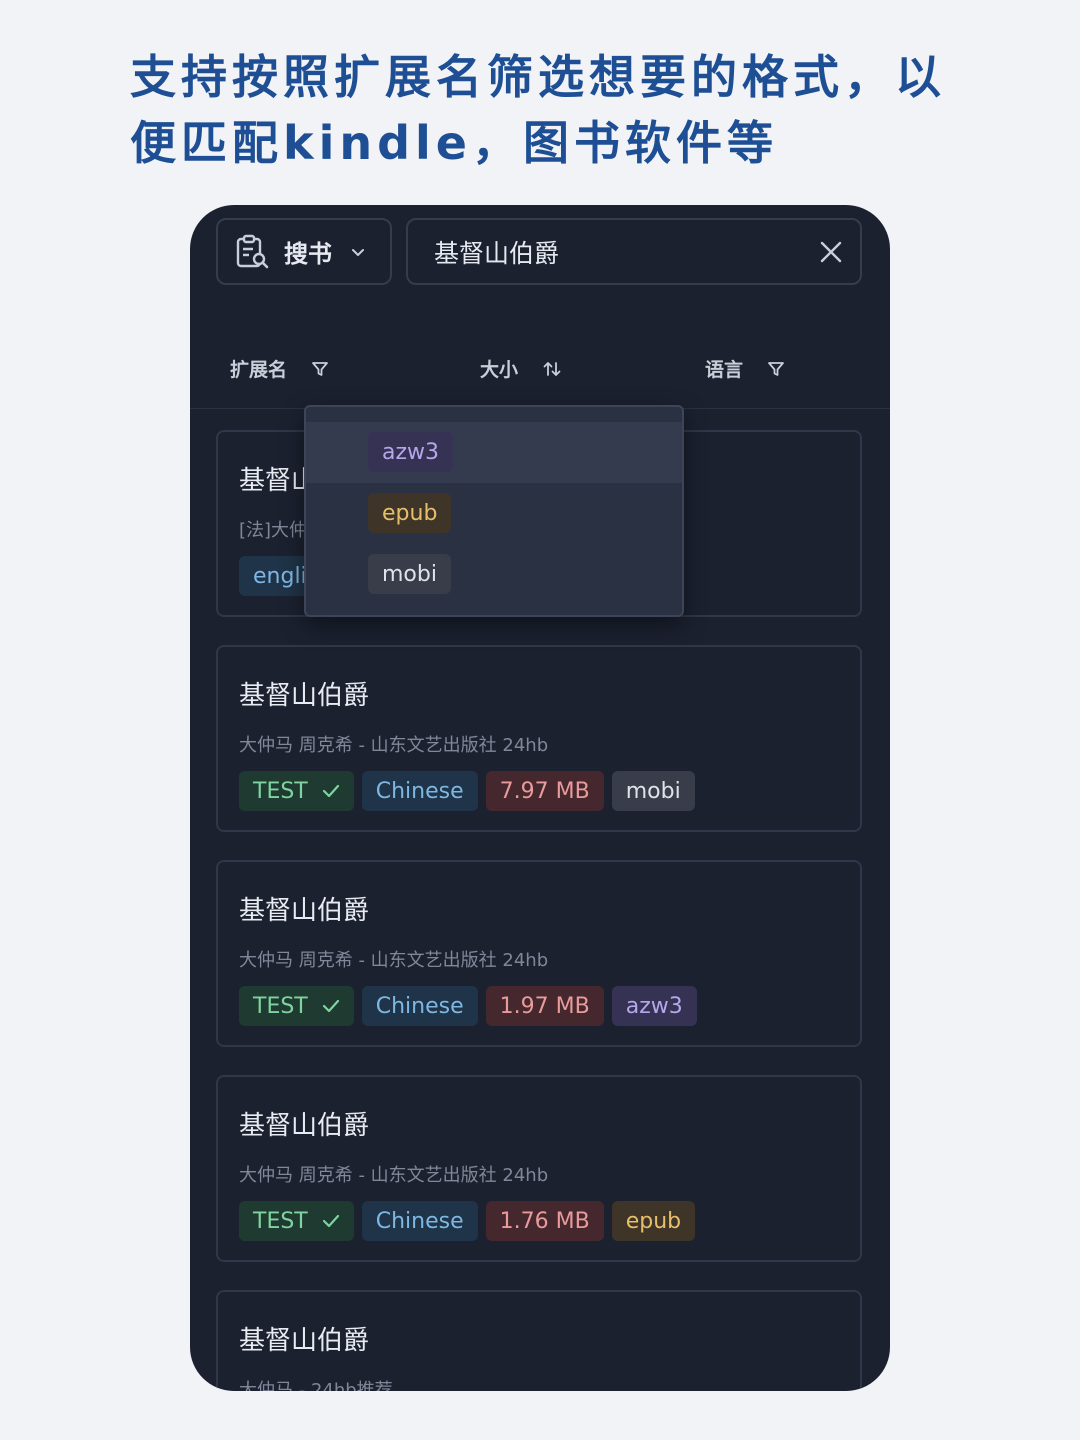 Image resolution: width=1080 pixels, height=1440 pixels. What do you see at coordinates (724, 370) in the screenshot?
I see `column-language-label: 语言` at bounding box center [724, 370].